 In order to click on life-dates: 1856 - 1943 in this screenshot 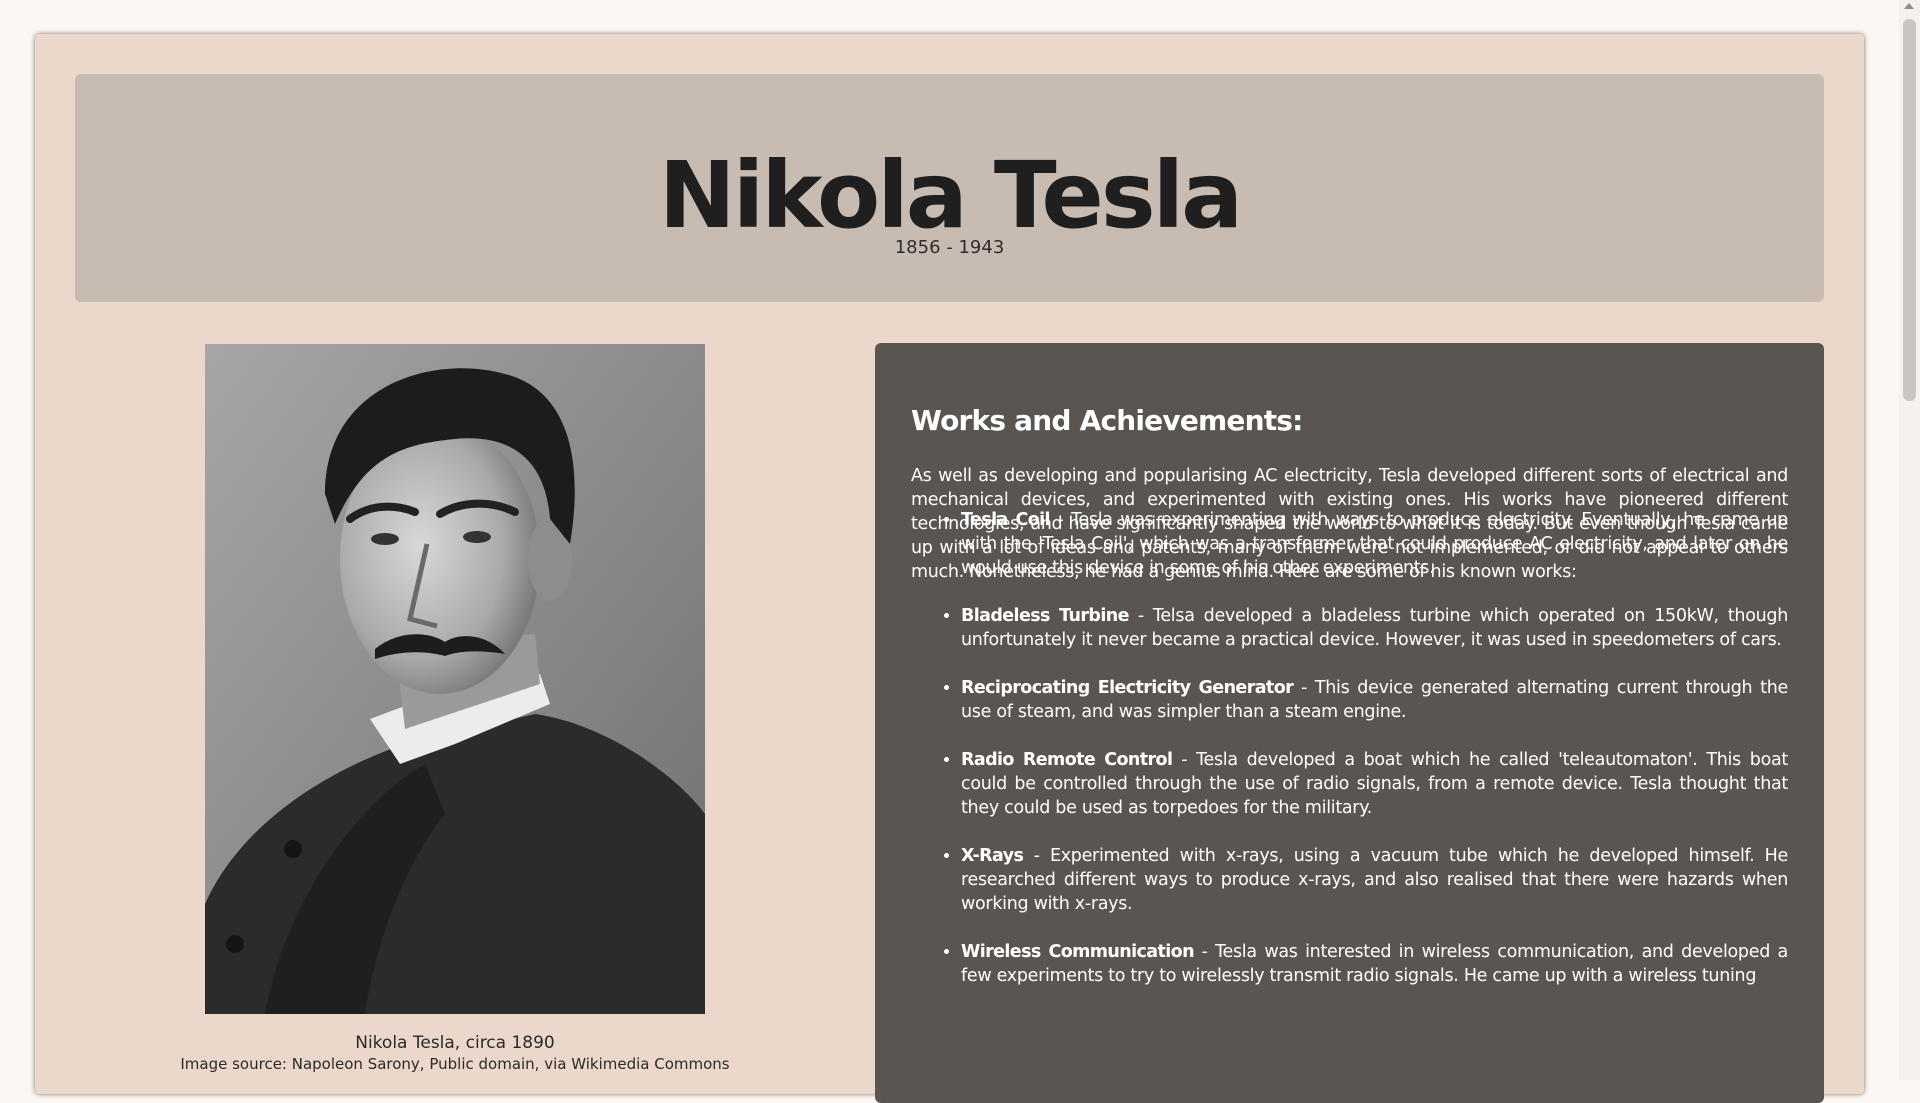, I will do `click(949, 247)`.